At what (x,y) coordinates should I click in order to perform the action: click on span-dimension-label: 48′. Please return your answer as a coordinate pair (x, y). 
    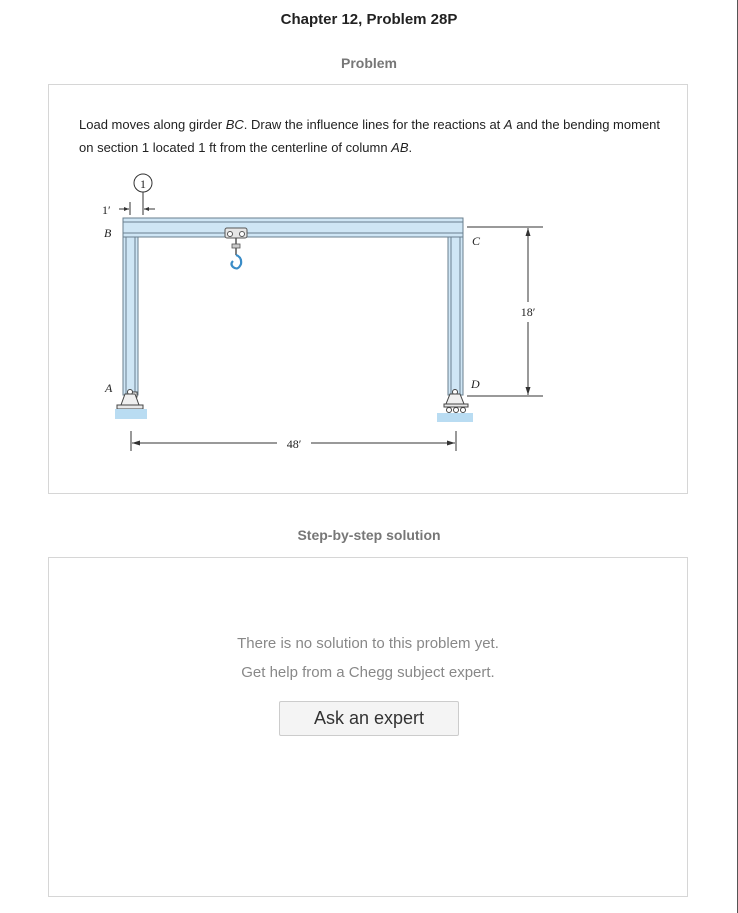
    Looking at the image, I should click on (294, 444).